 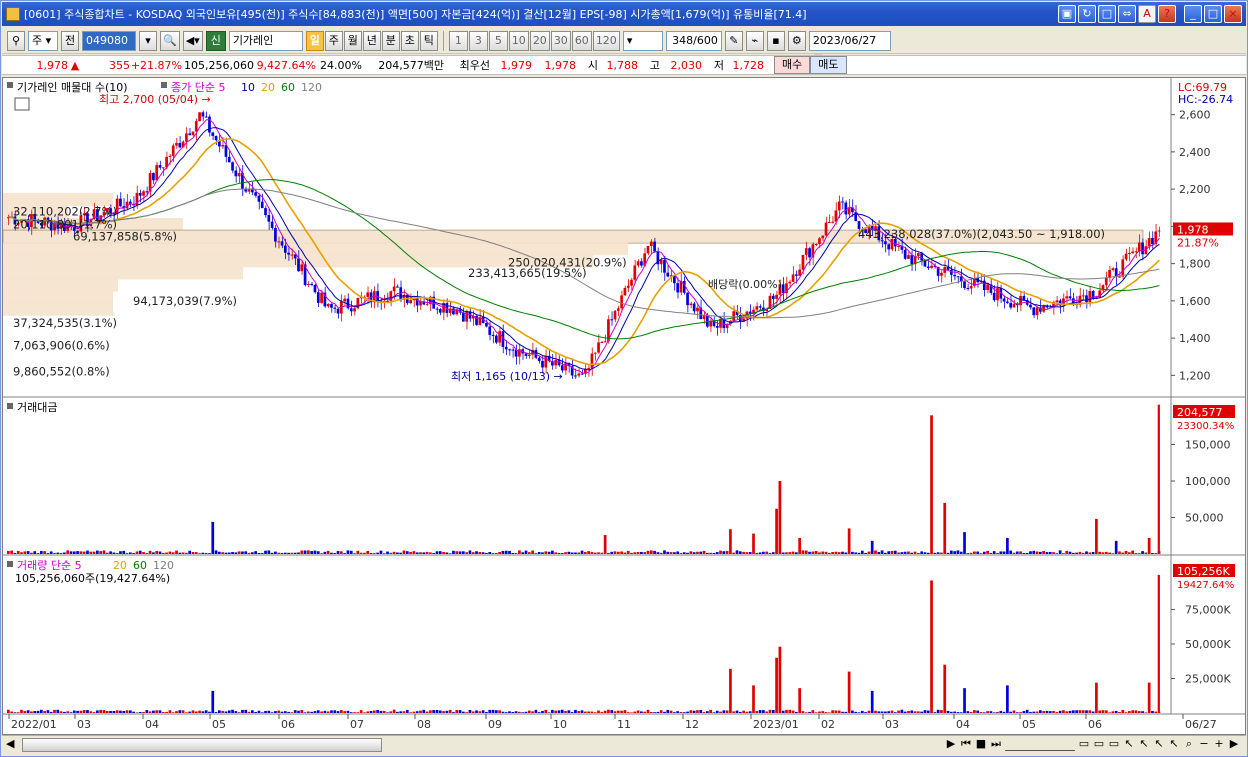 What do you see at coordinates (1189, 744) in the screenshot?
I see `zoom-icon: ⌕` at bounding box center [1189, 744].